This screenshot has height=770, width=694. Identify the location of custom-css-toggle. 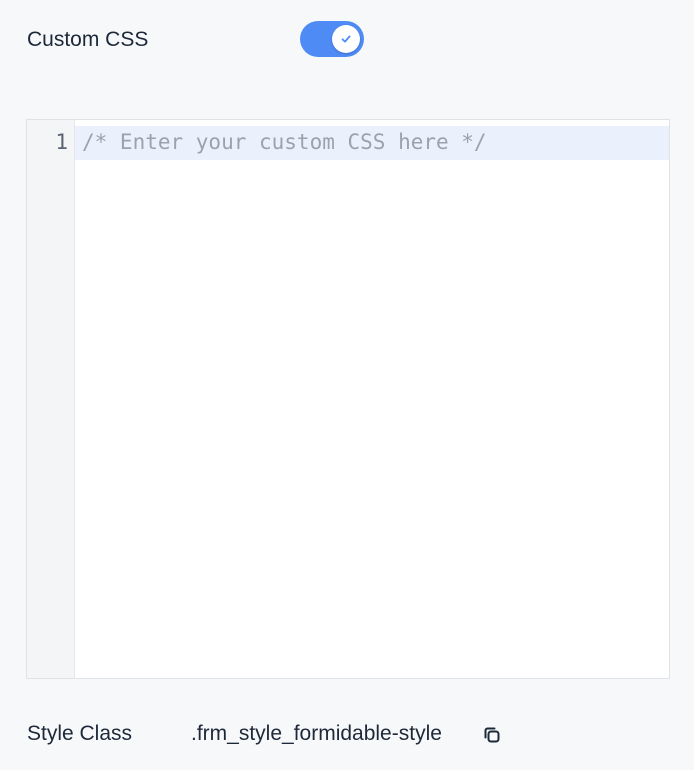
(332, 39).